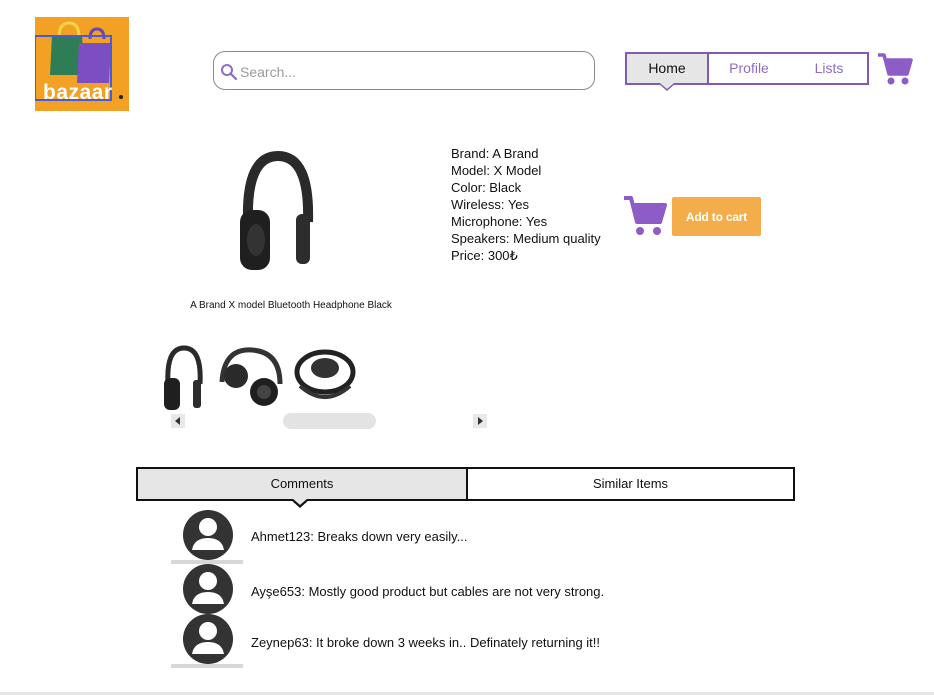 The image size is (934, 695). I want to click on bazaar-logo: bazaar, so click(82, 64).